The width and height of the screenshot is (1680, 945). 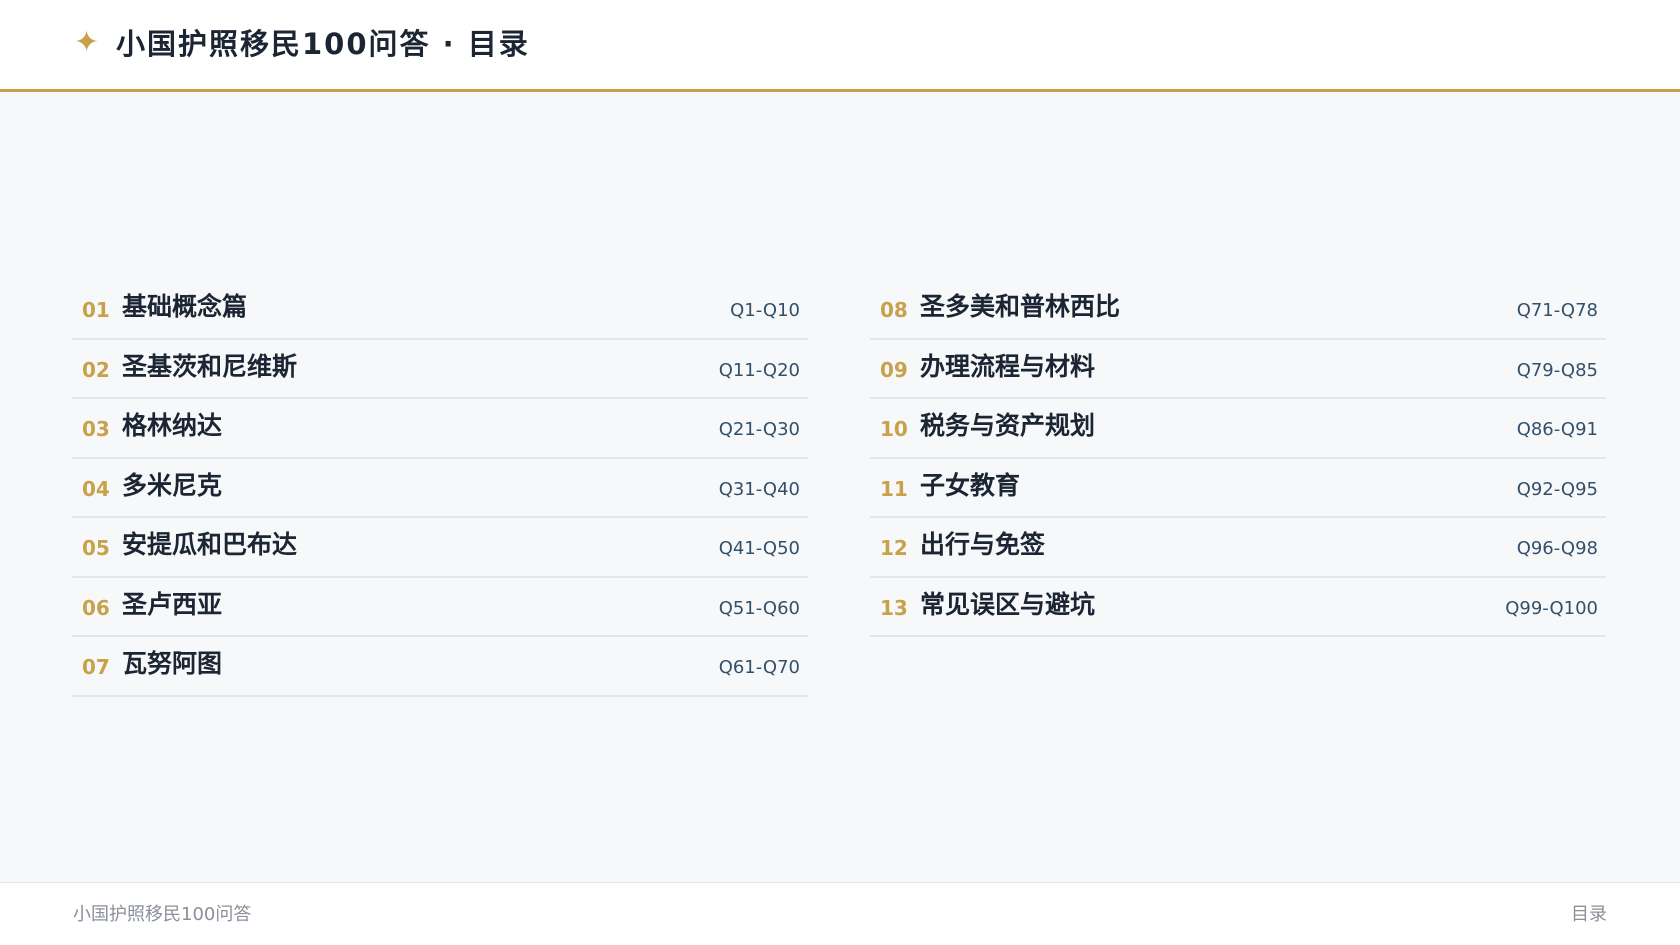 I want to click on toc-number: 08, so click(x=894, y=310).